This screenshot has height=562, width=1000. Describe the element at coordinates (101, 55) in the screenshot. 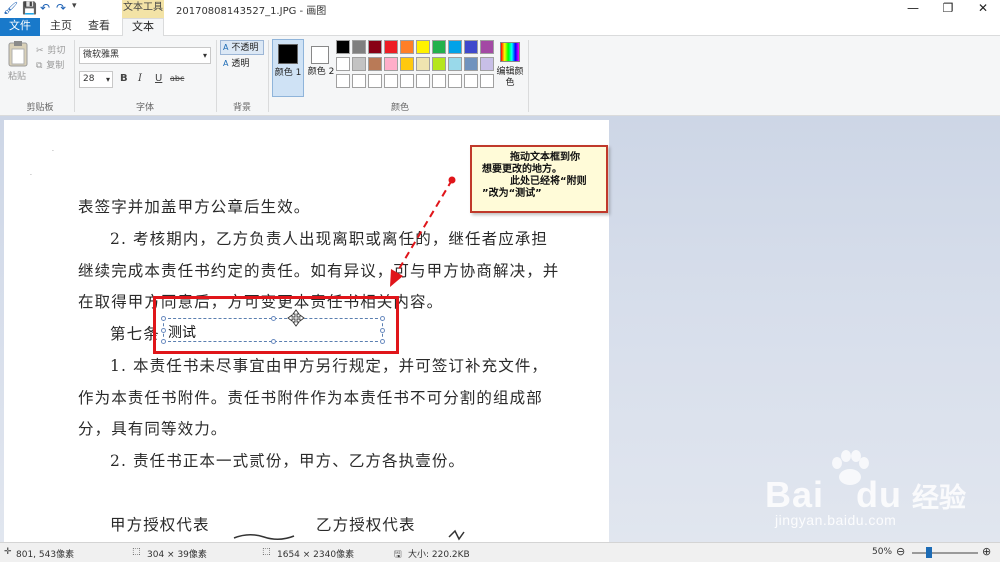

I see `font-family-value: 微软雅黑` at that location.